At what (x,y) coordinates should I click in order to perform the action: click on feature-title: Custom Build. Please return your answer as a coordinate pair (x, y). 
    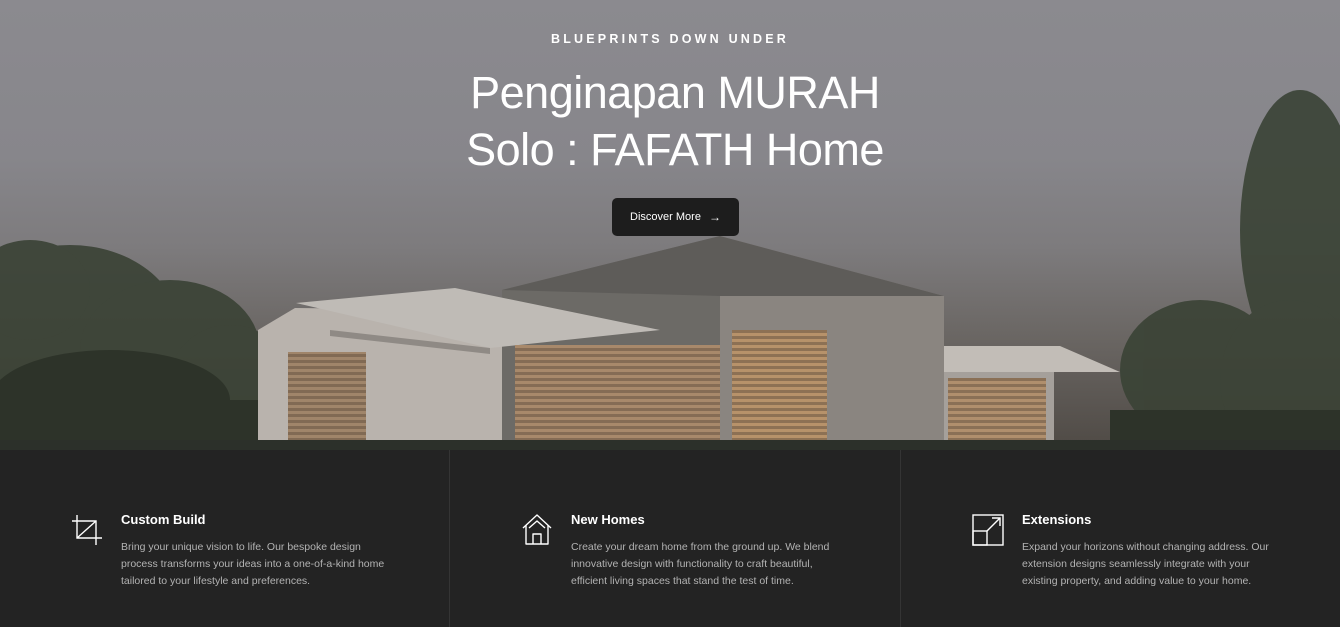
    Looking at the image, I should click on (163, 519).